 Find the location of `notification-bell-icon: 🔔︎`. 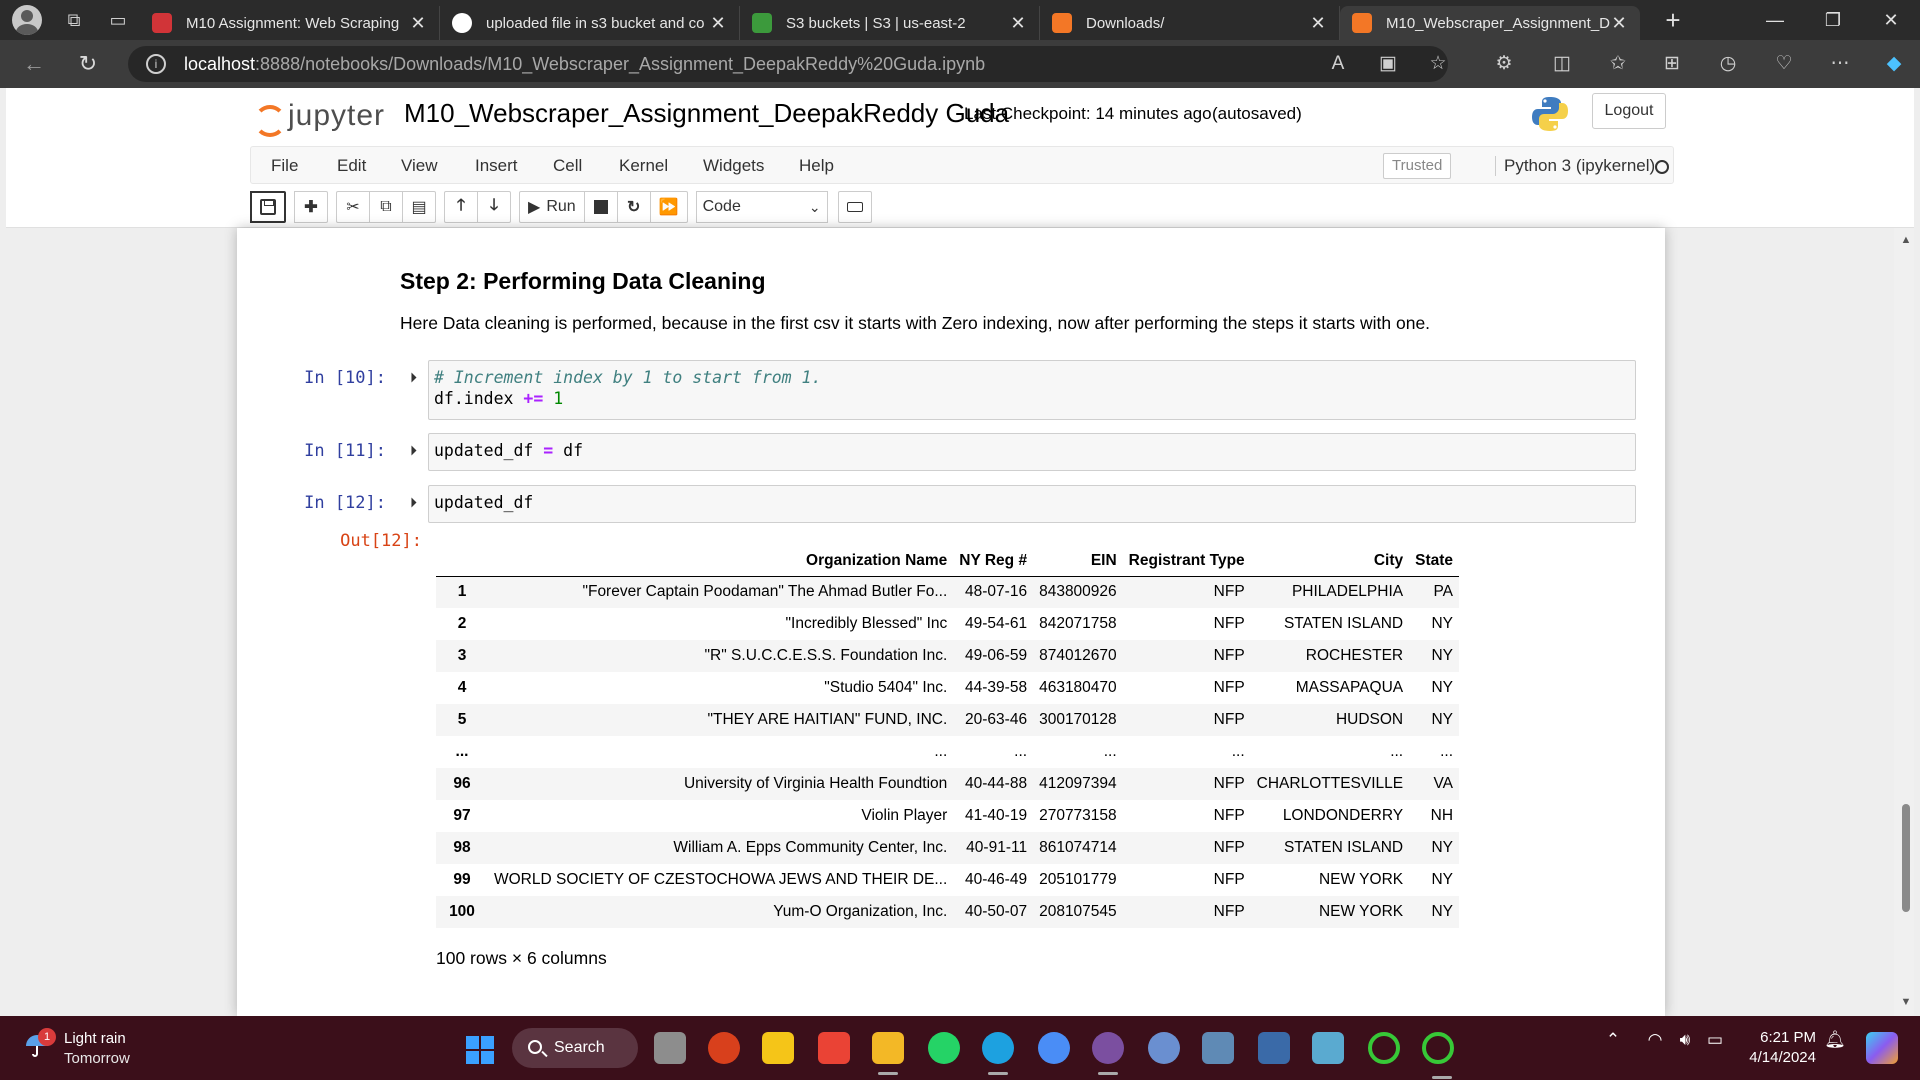

notification-bell-icon: 🔔︎ is located at coordinates (1835, 1040).